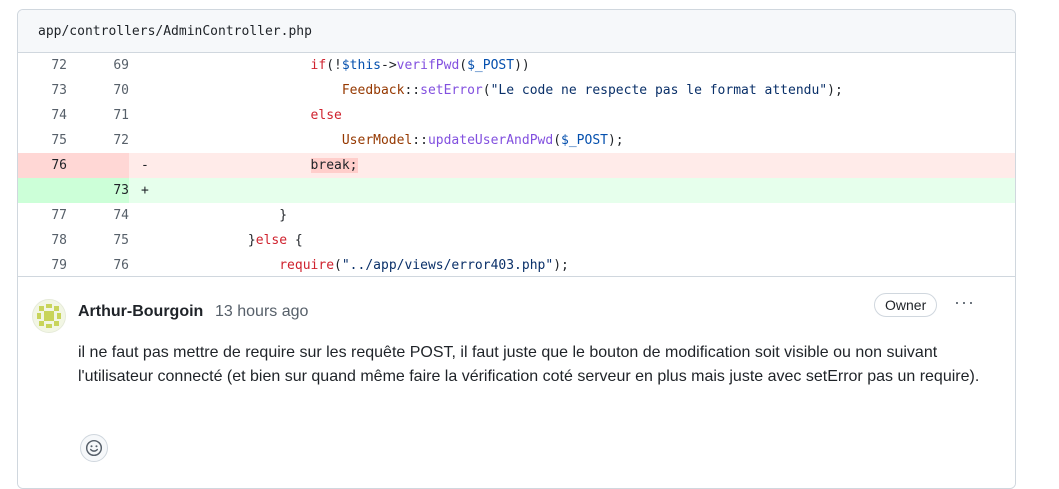 This screenshot has width=1059, height=489. I want to click on file-path-header: app/controllers/AdminController.php, so click(516, 31).